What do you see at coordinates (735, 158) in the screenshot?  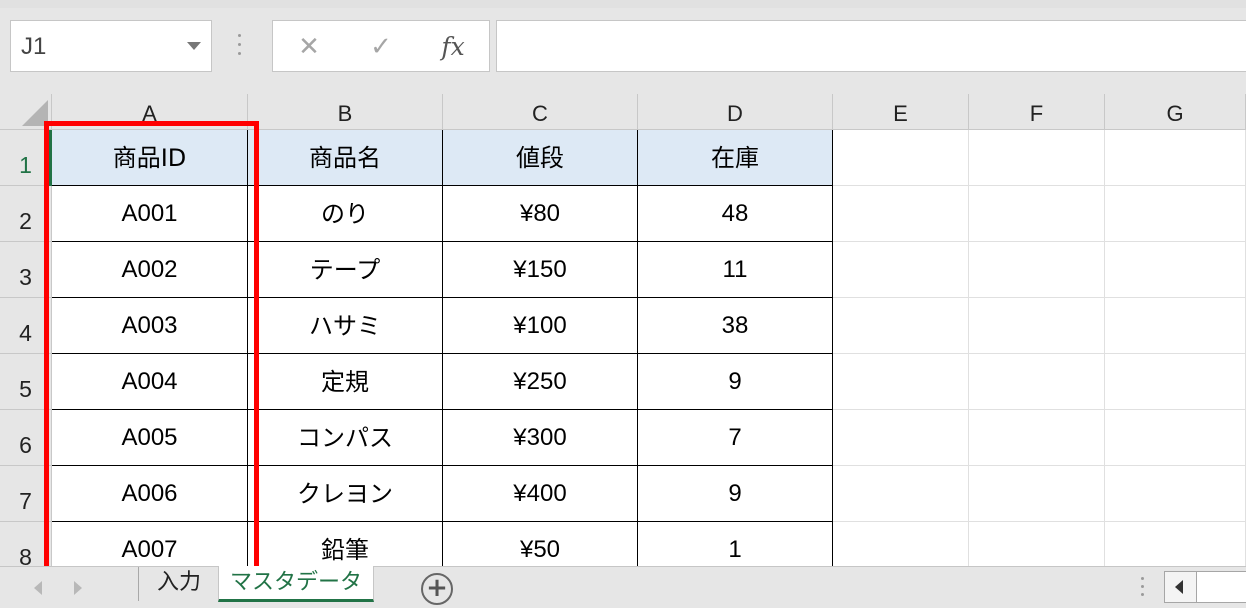 I see `table-header-cell: 在庫` at bounding box center [735, 158].